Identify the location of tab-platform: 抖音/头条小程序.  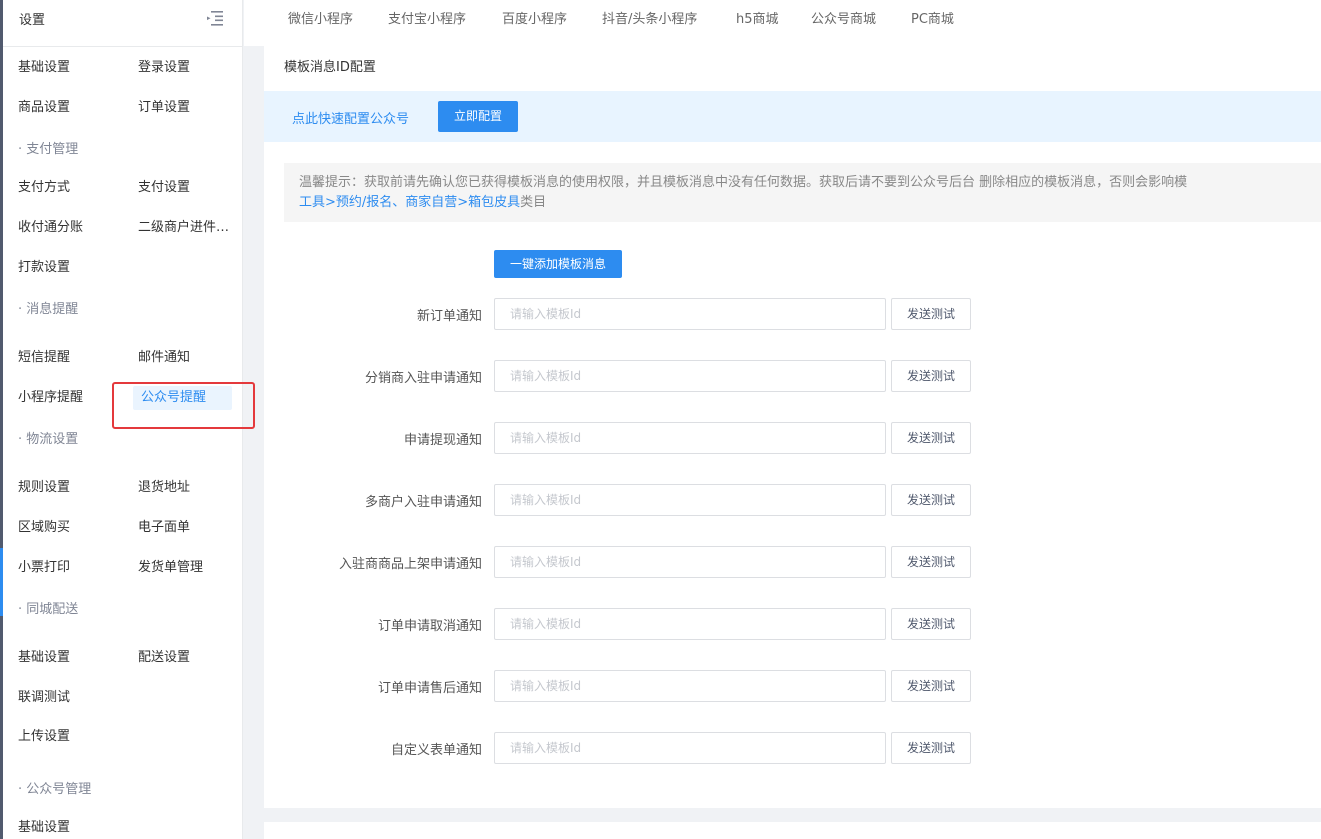
(649, 17).